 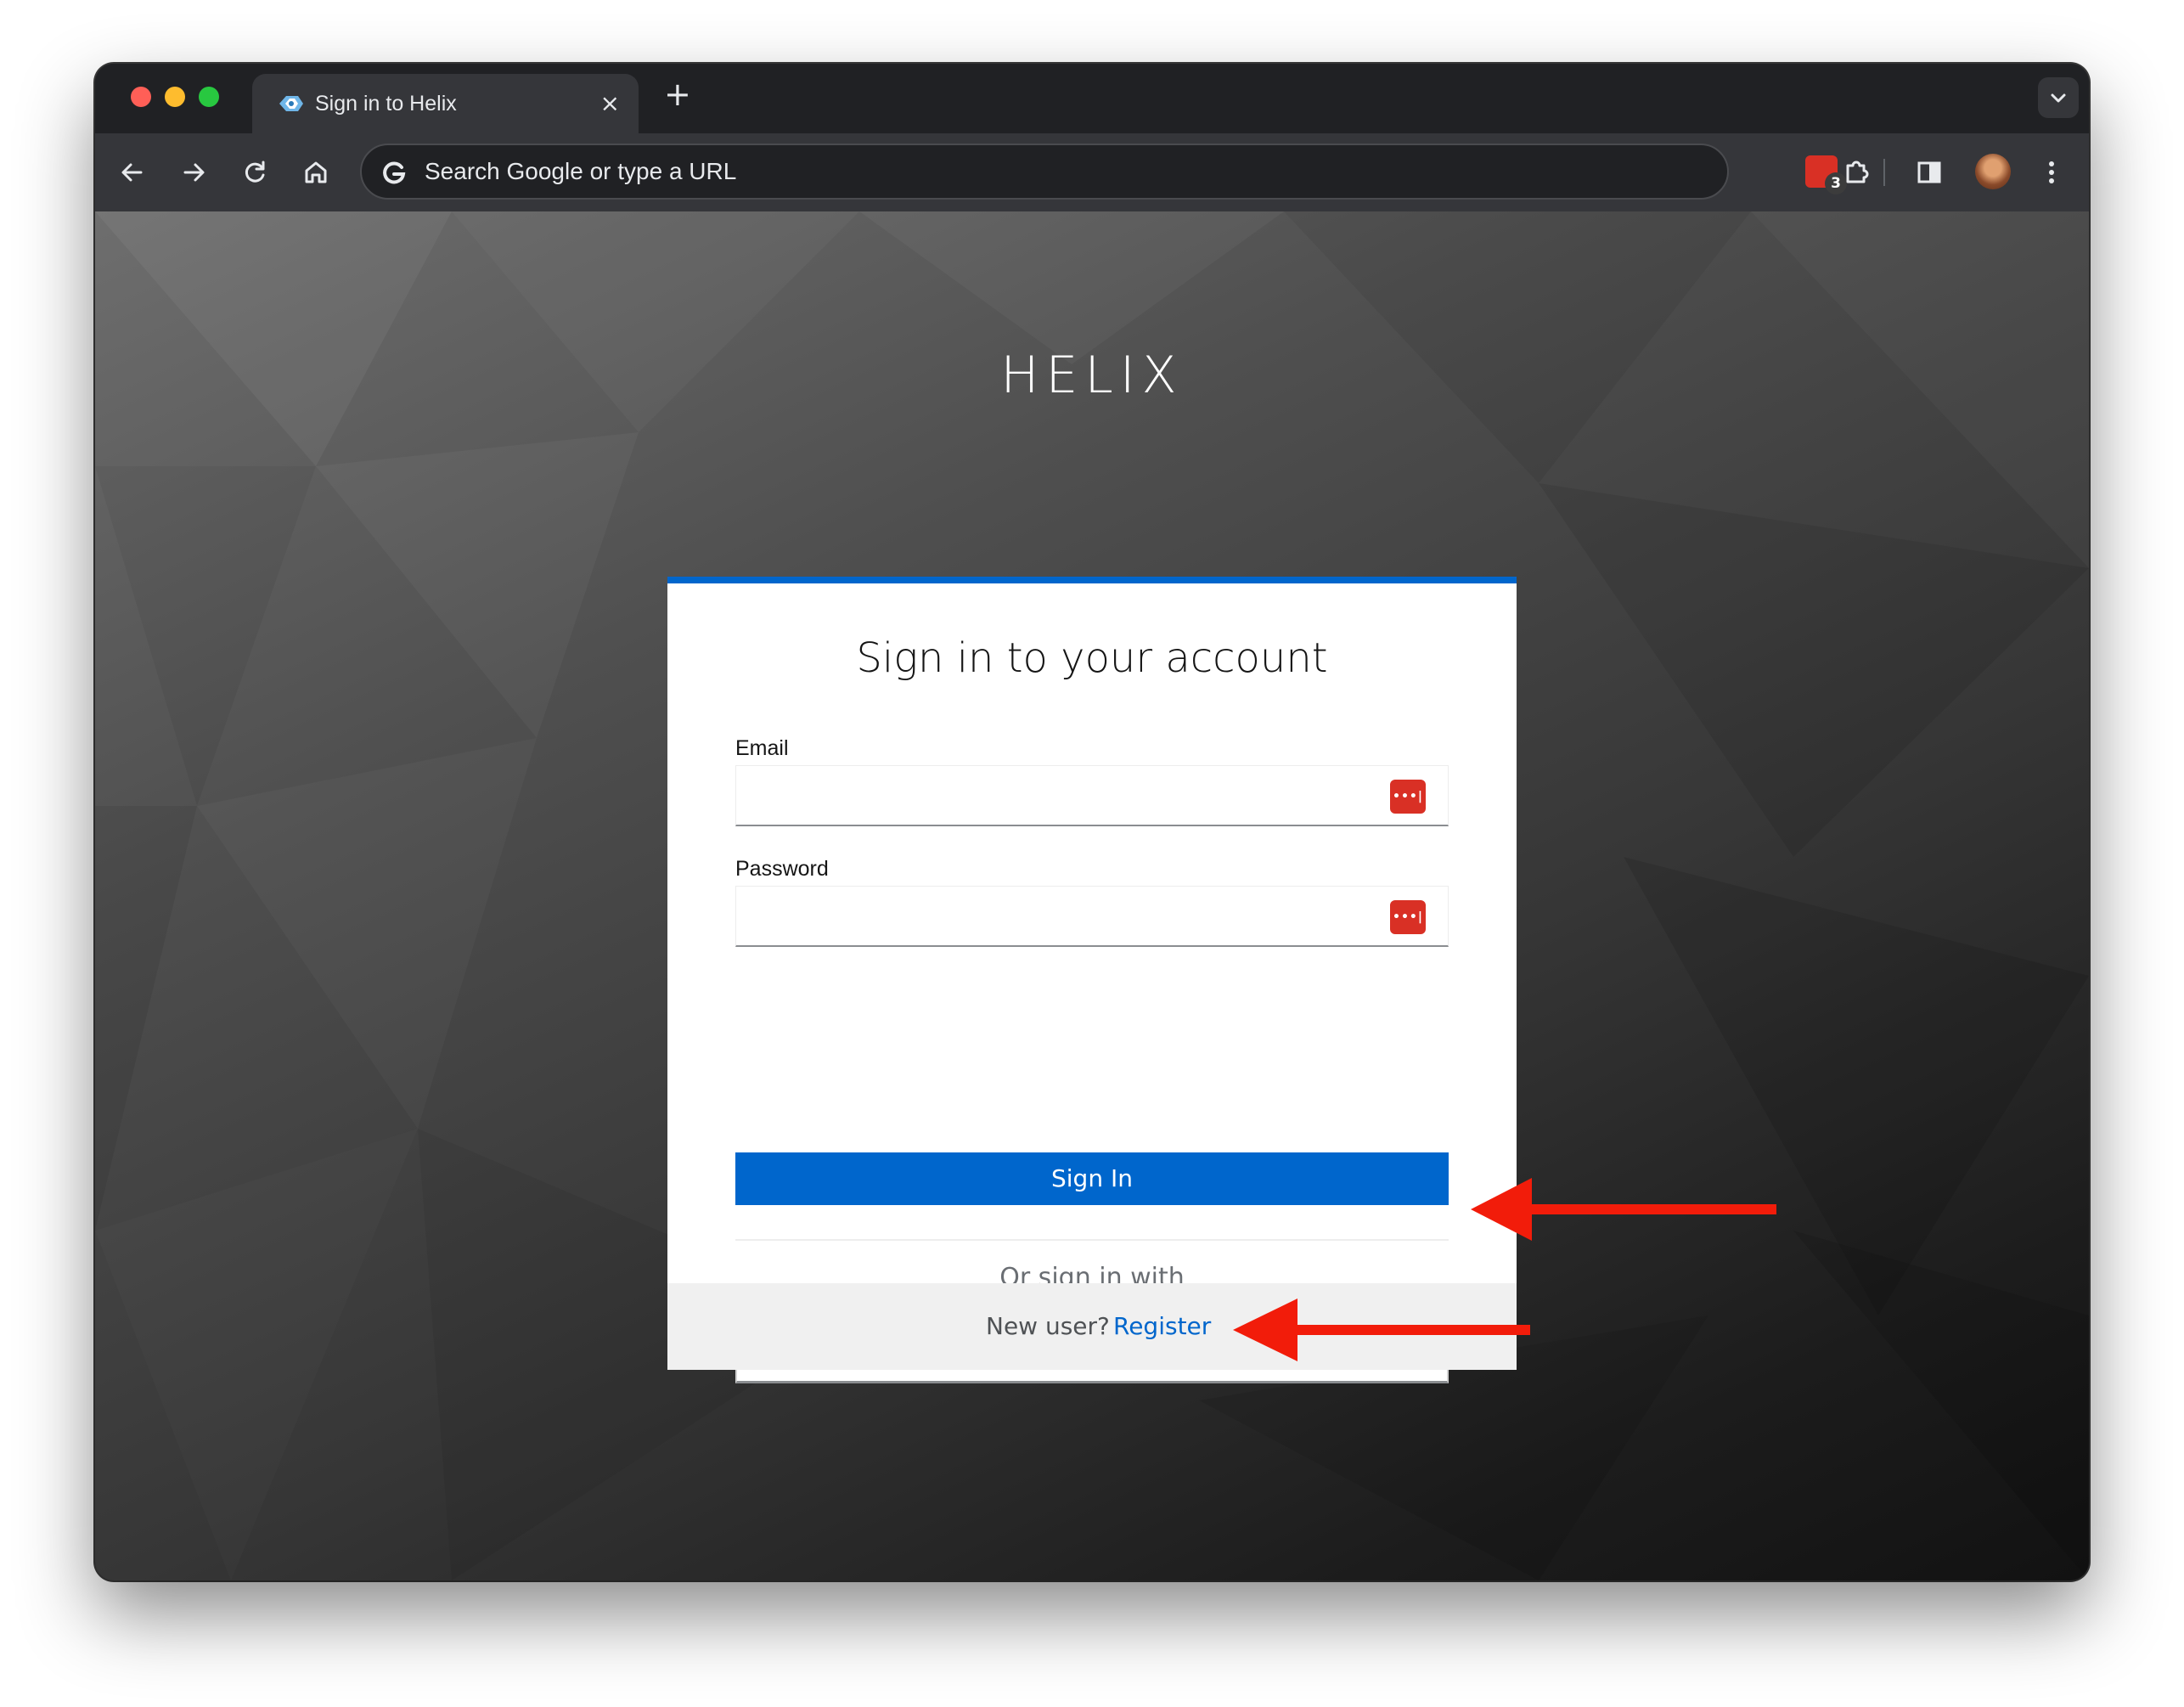 I want to click on minimize-window-button, so click(x=175, y=97).